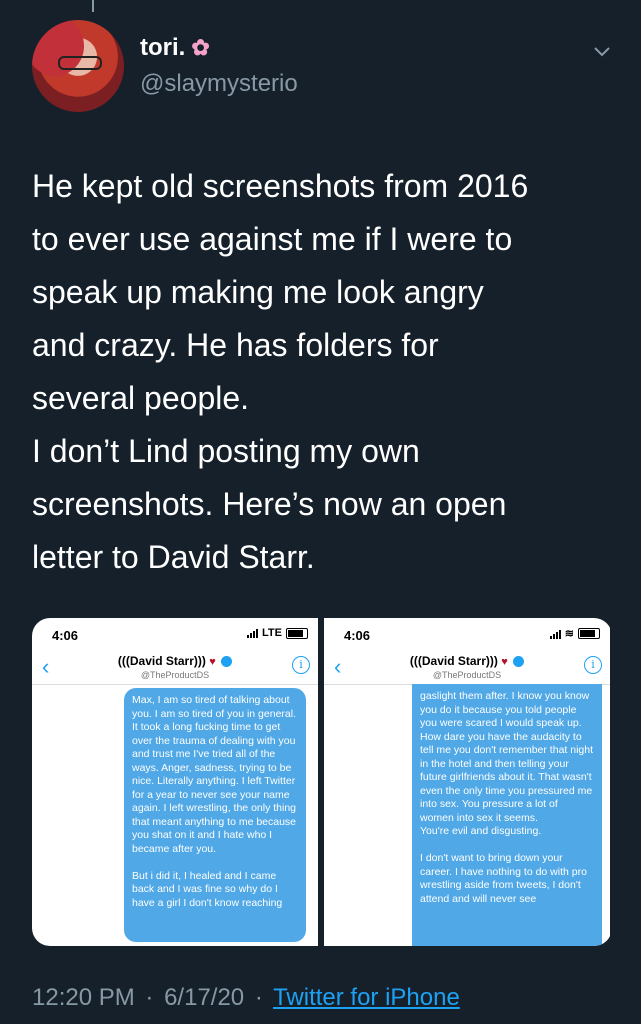 Image resolution: width=641 pixels, height=1024 pixels. What do you see at coordinates (272, 633) in the screenshot?
I see `network-label: LTE` at bounding box center [272, 633].